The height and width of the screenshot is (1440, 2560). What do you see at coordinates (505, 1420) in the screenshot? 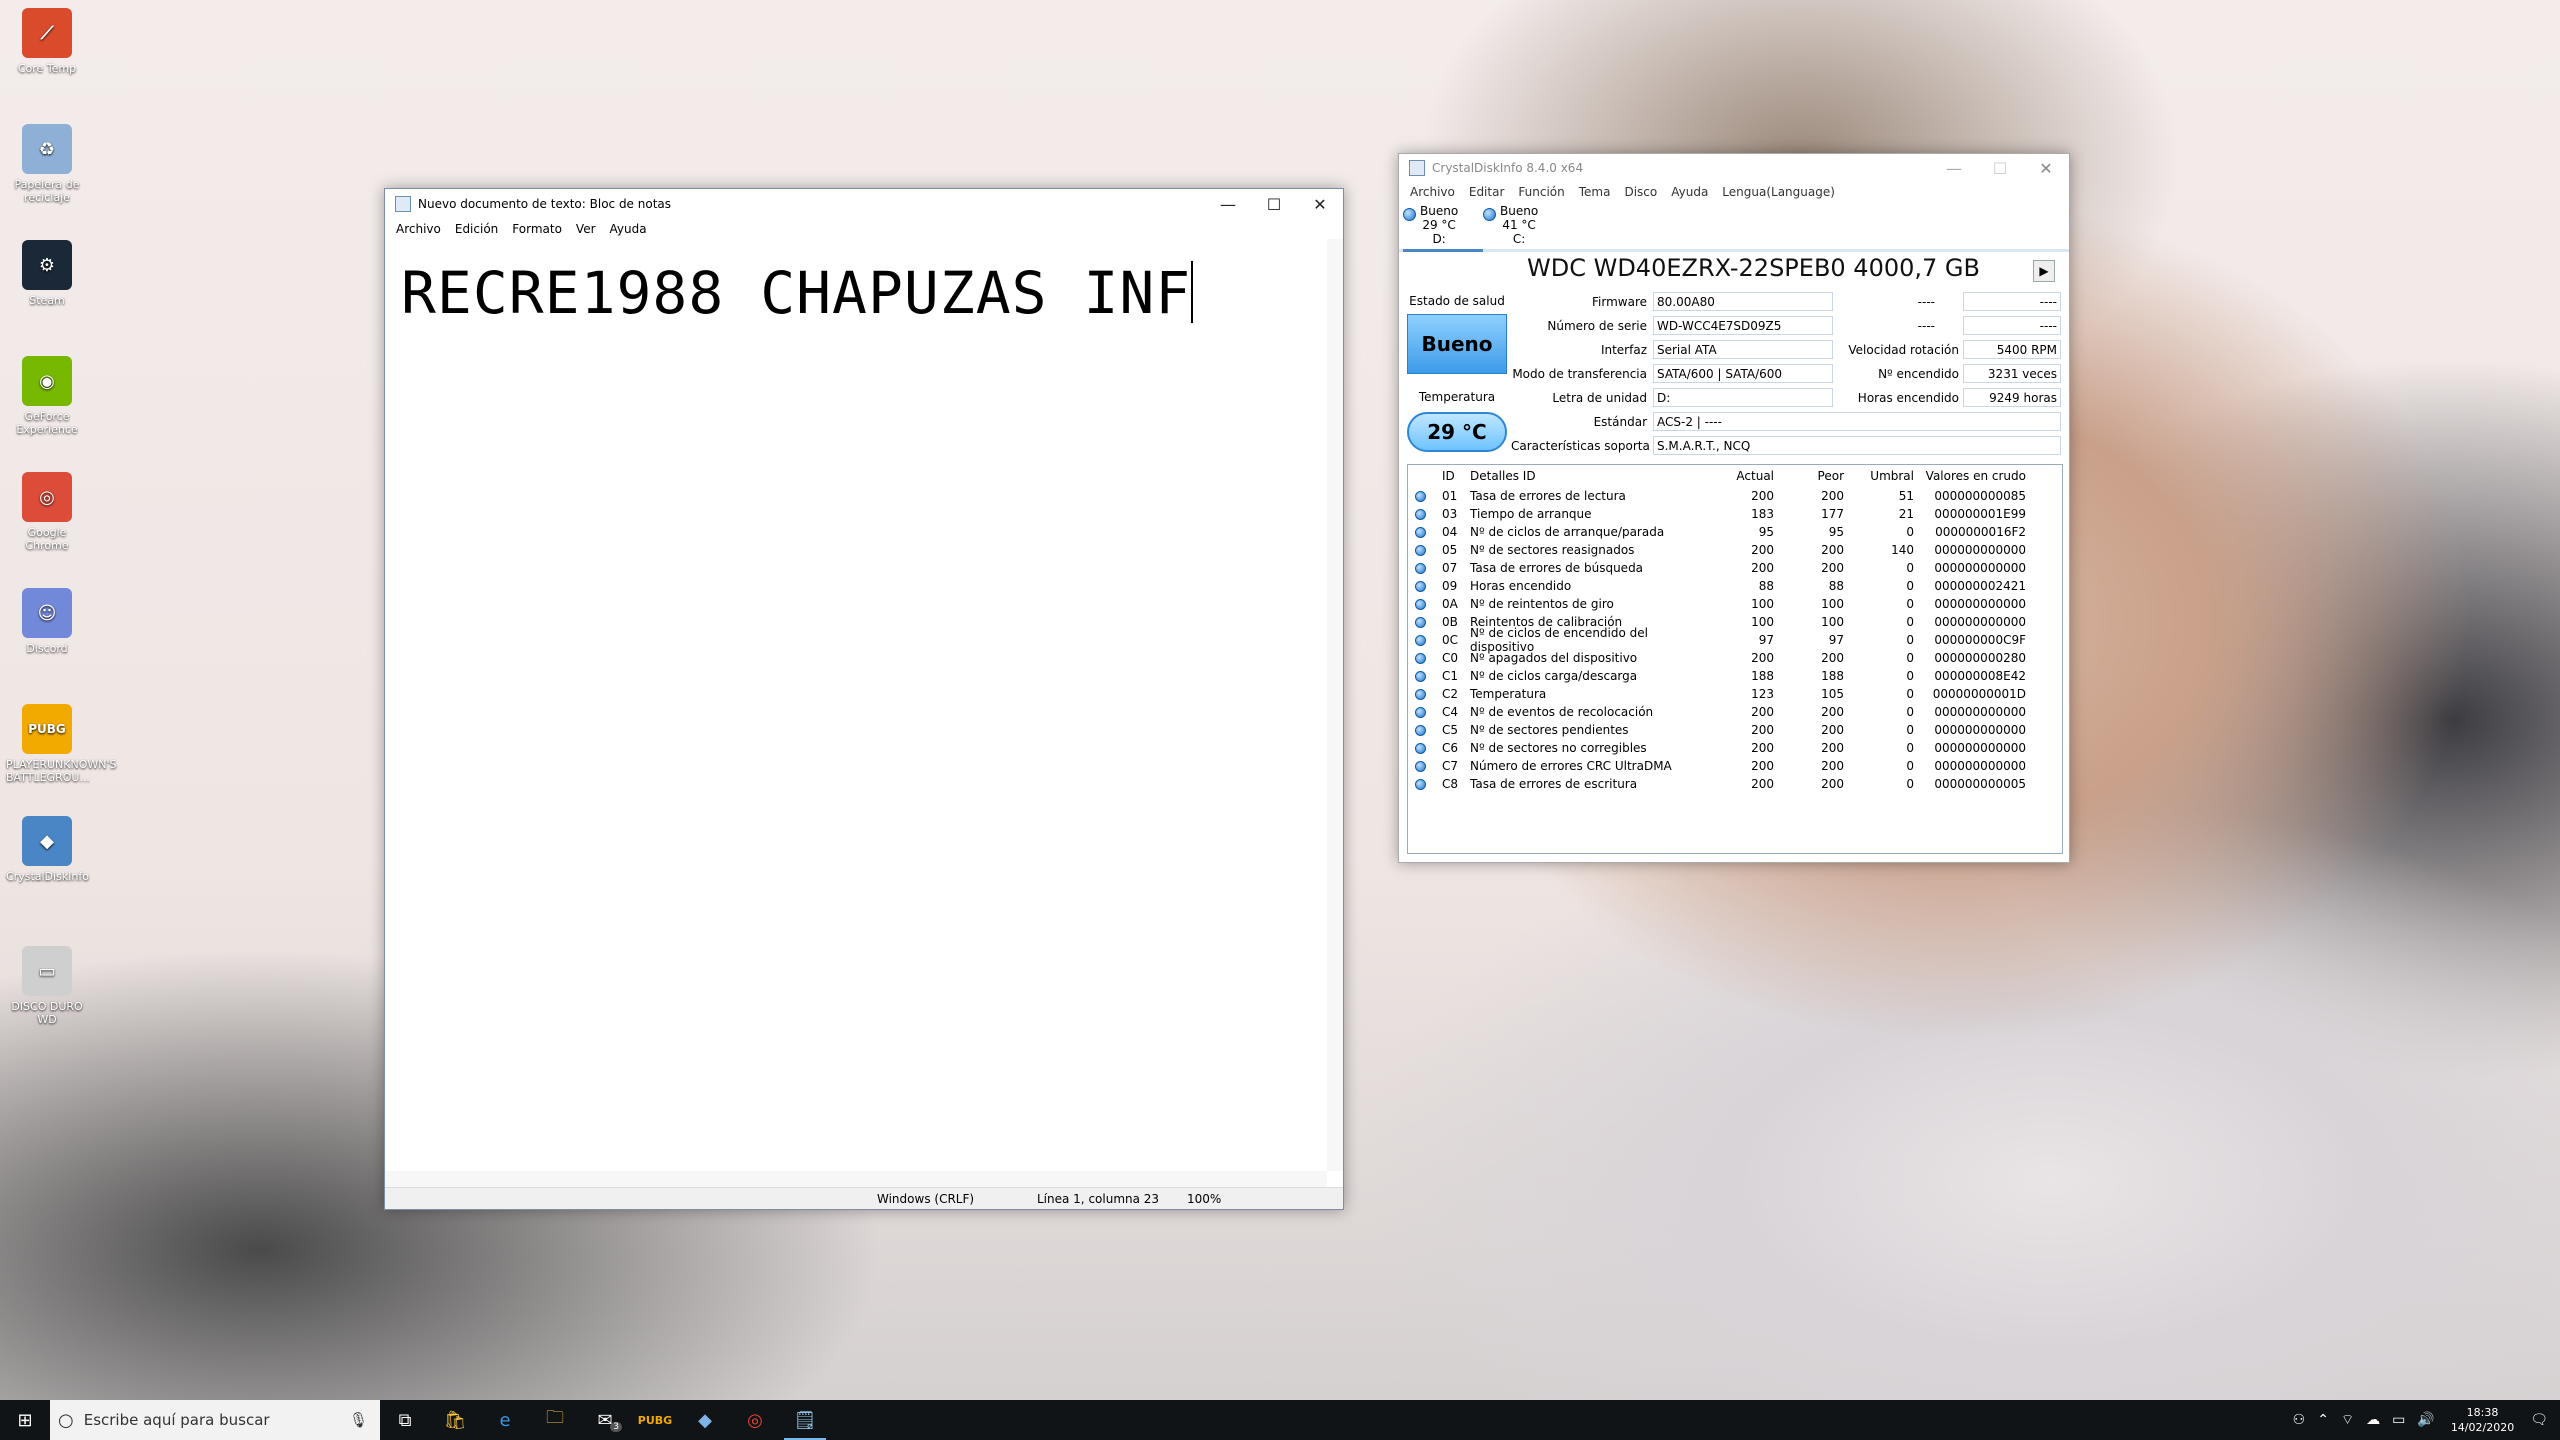
I see `edge-icon: e` at bounding box center [505, 1420].